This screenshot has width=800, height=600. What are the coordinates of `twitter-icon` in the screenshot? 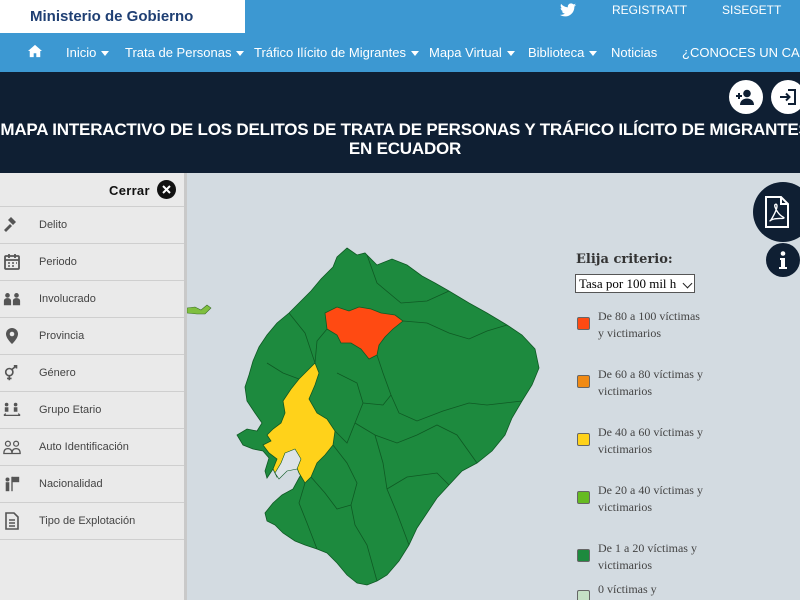 It's located at (568, 10).